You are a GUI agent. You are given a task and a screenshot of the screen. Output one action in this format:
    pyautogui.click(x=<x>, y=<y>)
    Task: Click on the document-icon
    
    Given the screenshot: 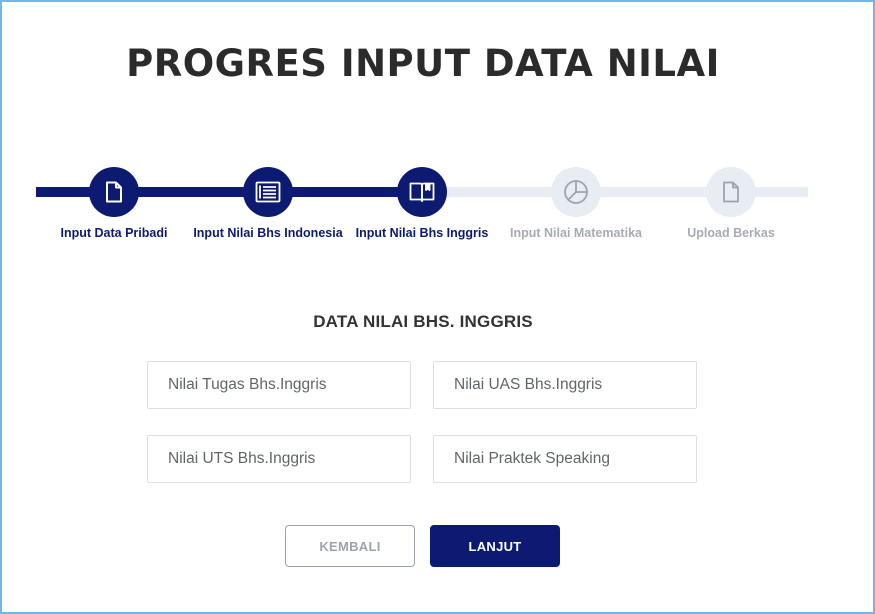 What is the action you would take?
    pyautogui.click(x=114, y=192)
    